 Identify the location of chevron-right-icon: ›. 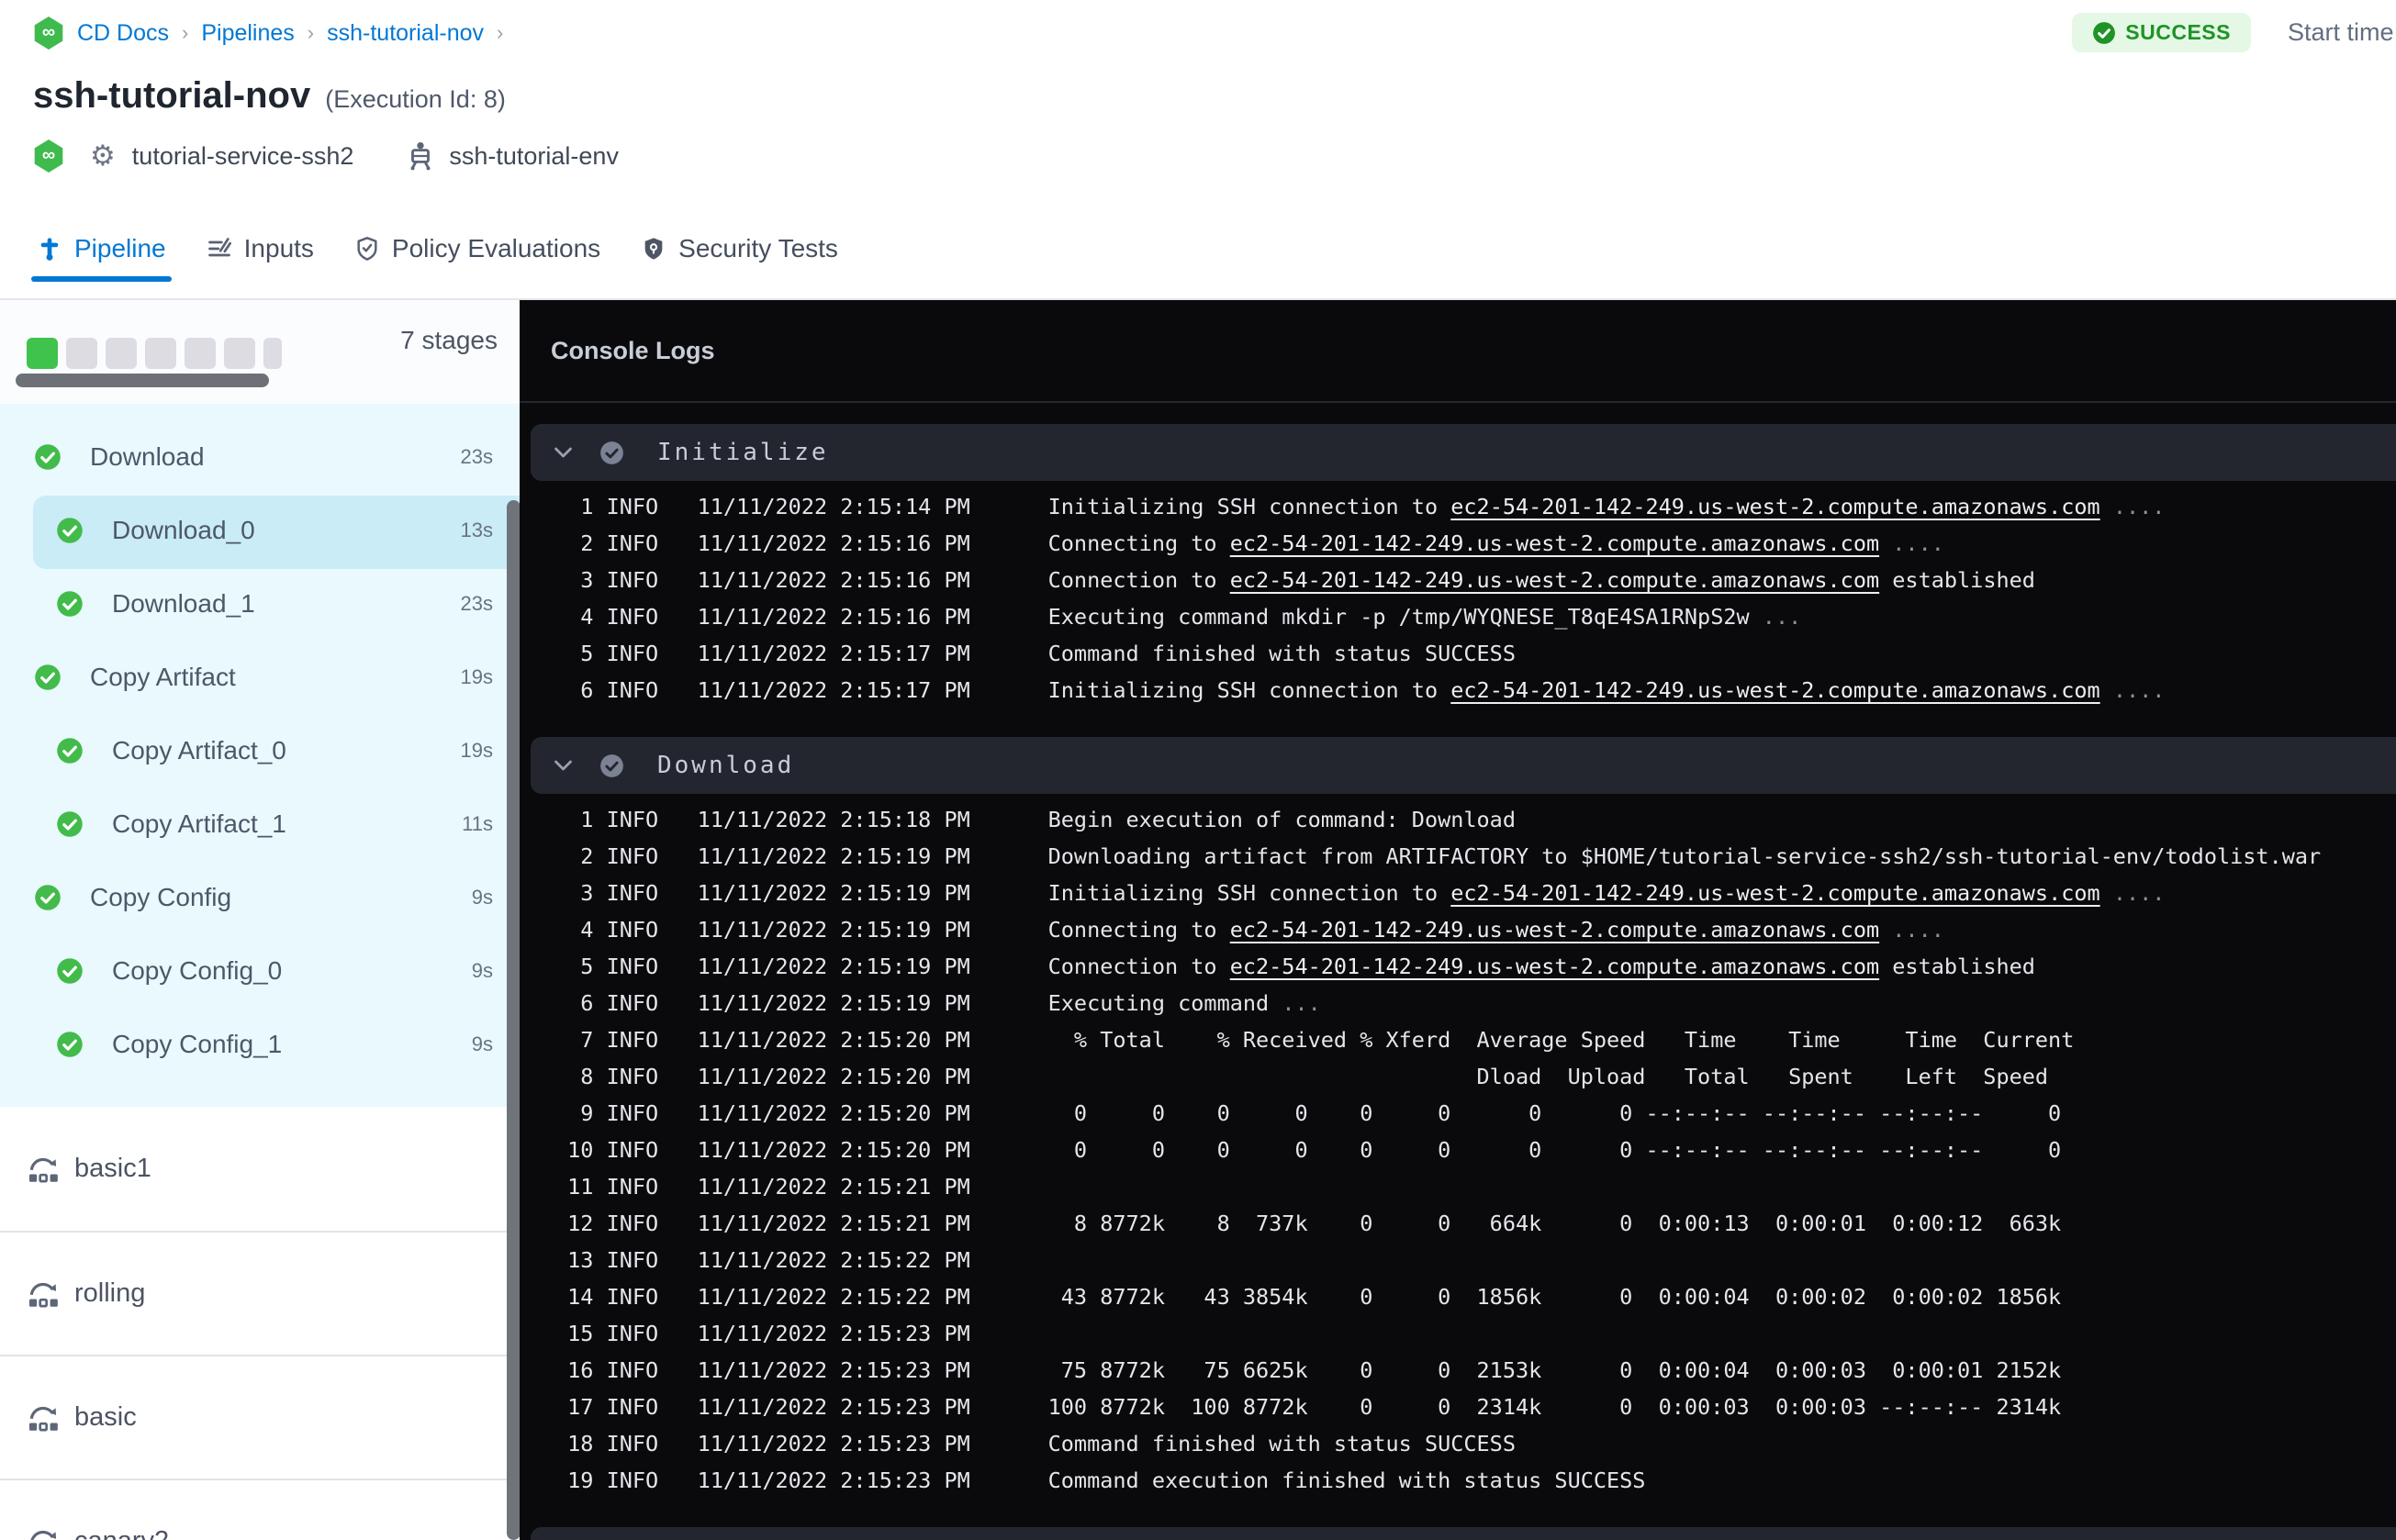
(185, 32).